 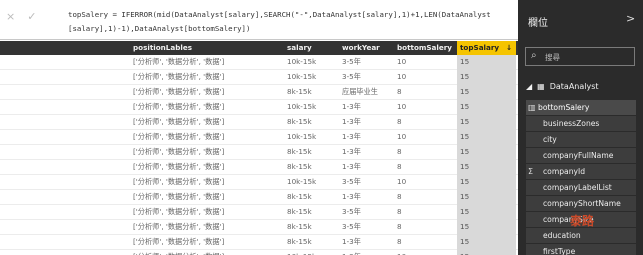 What do you see at coordinates (581, 108) in the screenshot?
I see `field-item: ▥ bottomSalery` at bounding box center [581, 108].